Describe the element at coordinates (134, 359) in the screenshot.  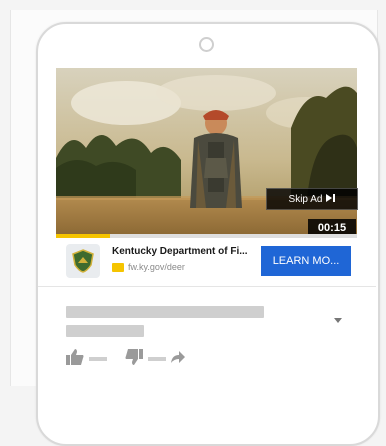
I see `thumbs-down-icon` at that location.